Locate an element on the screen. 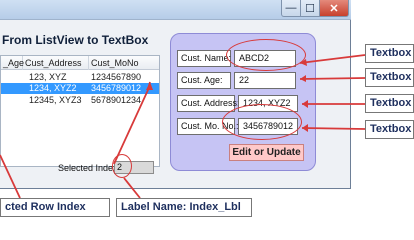 This screenshot has height=240, width=414. cell-address: 12345, XYZ3 is located at coordinates (55, 100).